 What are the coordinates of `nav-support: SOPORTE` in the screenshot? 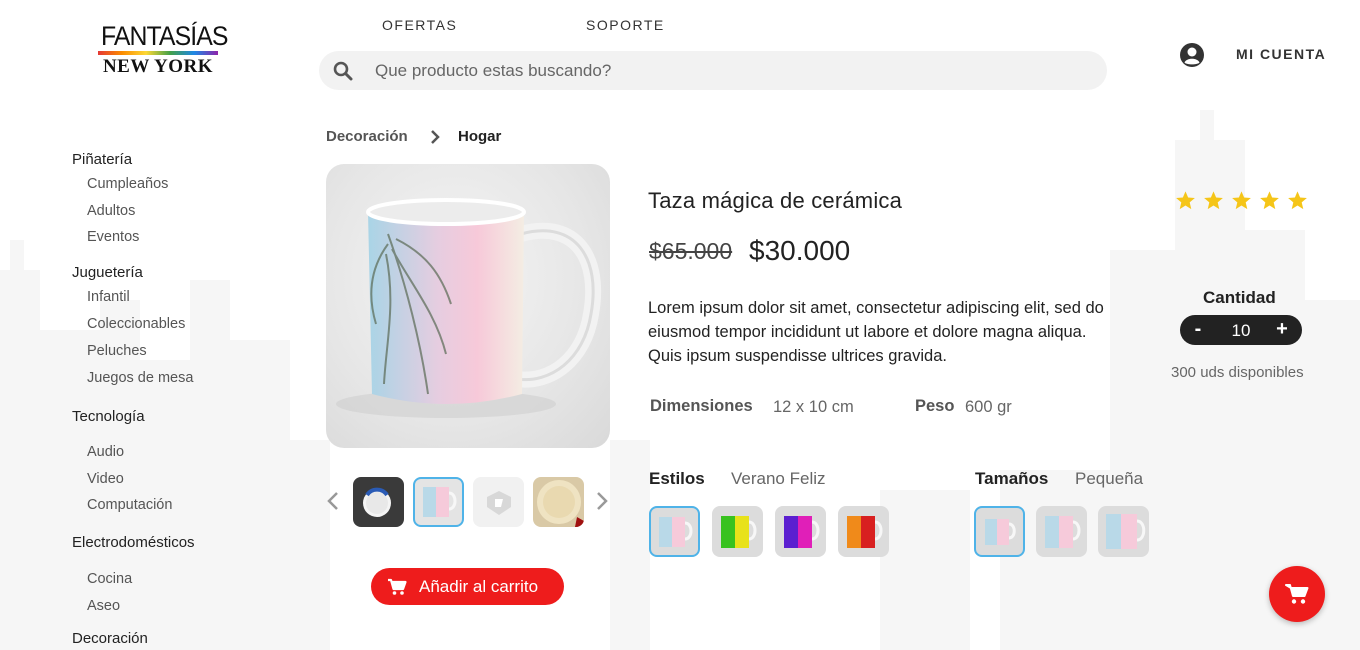 It's located at (625, 25).